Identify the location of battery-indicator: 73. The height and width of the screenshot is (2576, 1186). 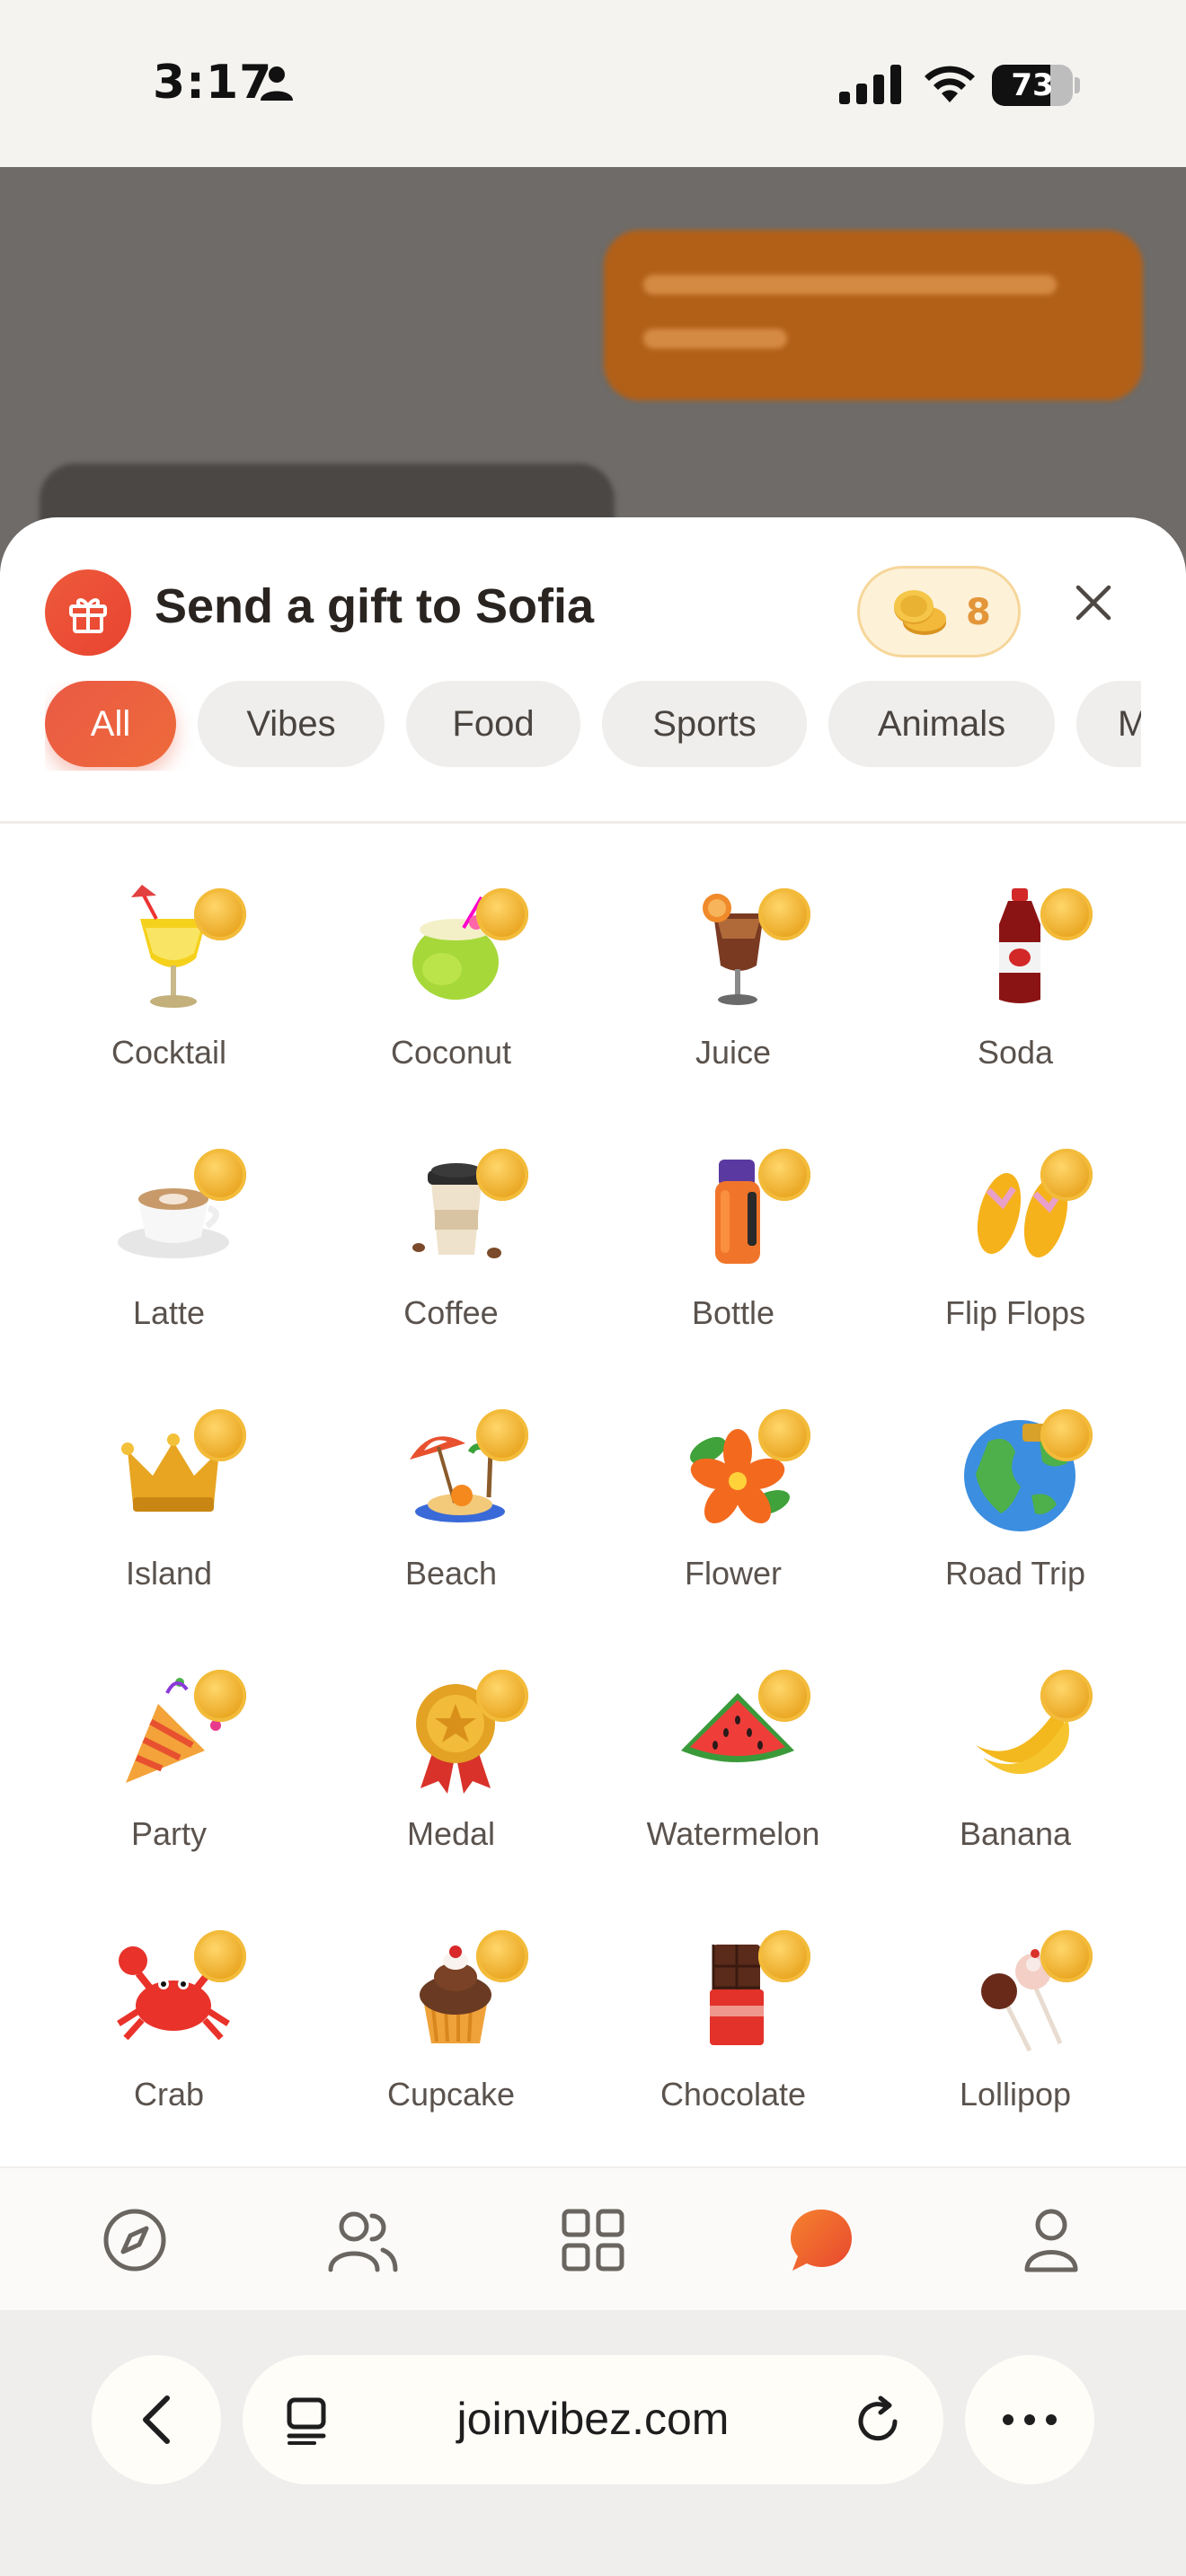
(1032, 85).